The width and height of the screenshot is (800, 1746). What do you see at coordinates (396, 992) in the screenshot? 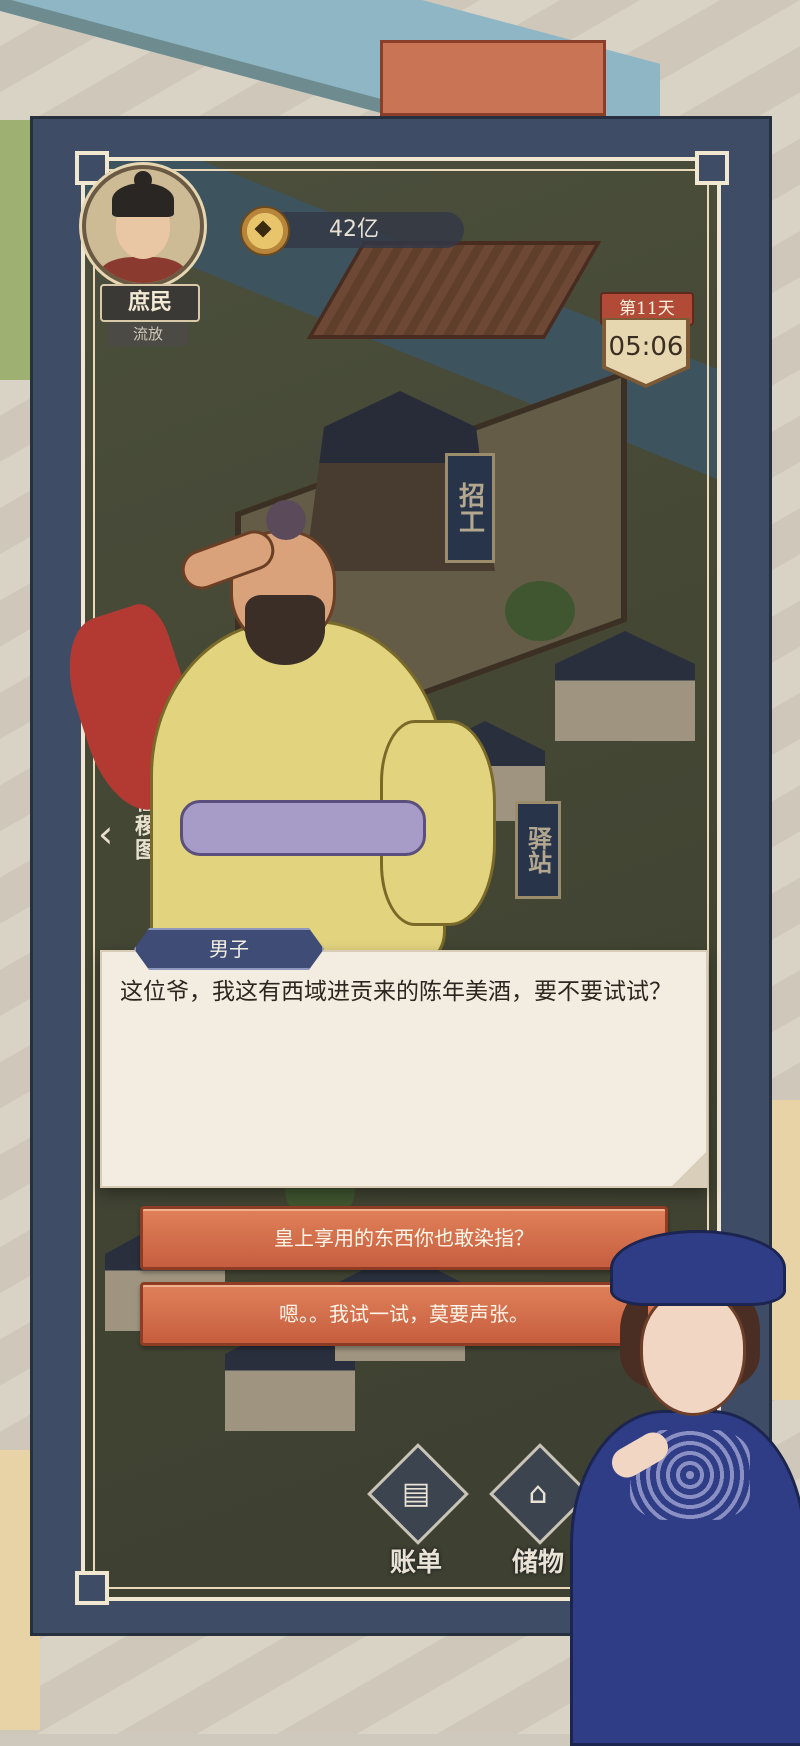
I see `dialog-text: 这位爷，我这有西域进贡来的陈年美酒，要不要试试？` at bounding box center [396, 992].